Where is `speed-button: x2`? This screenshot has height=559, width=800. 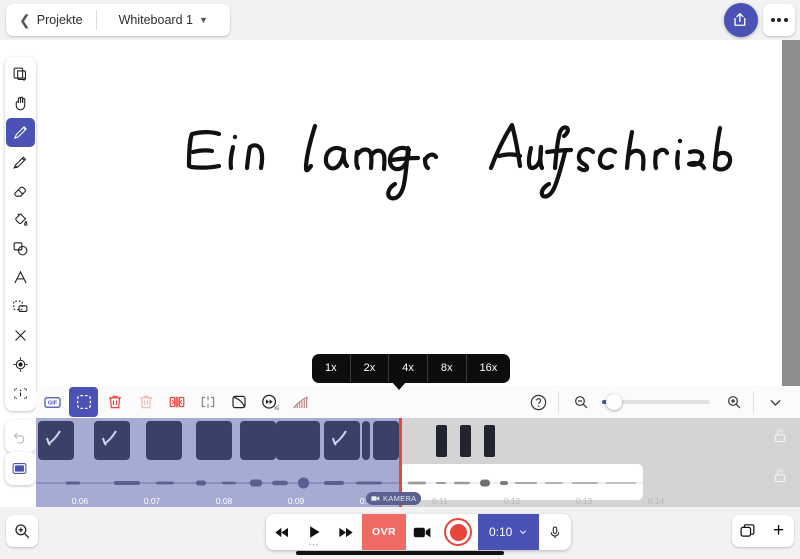
speed-button: x2 is located at coordinates (269, 402).